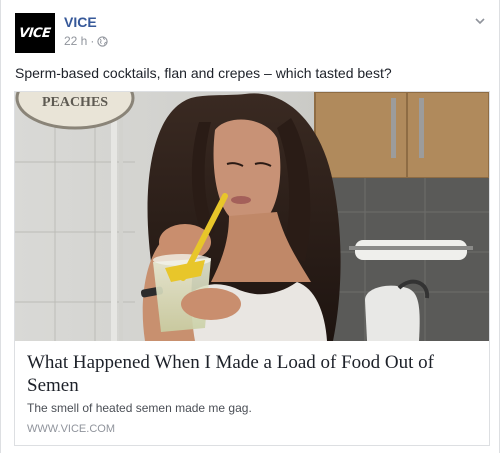  Describe the element at coordinates (75, 102) in the screenshot. I see `image-sign-text: PEACHES` at that location.